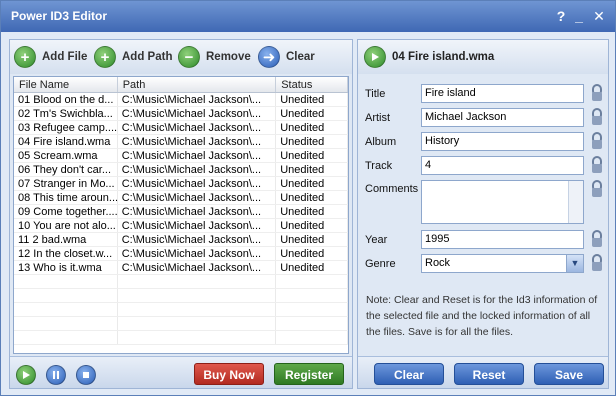 The width and height of the screenshot is (616, 396). What do you see at coordinates (309, 374) in the screenshot?
I see `register-button: Register` at bounding box center [309, 374].